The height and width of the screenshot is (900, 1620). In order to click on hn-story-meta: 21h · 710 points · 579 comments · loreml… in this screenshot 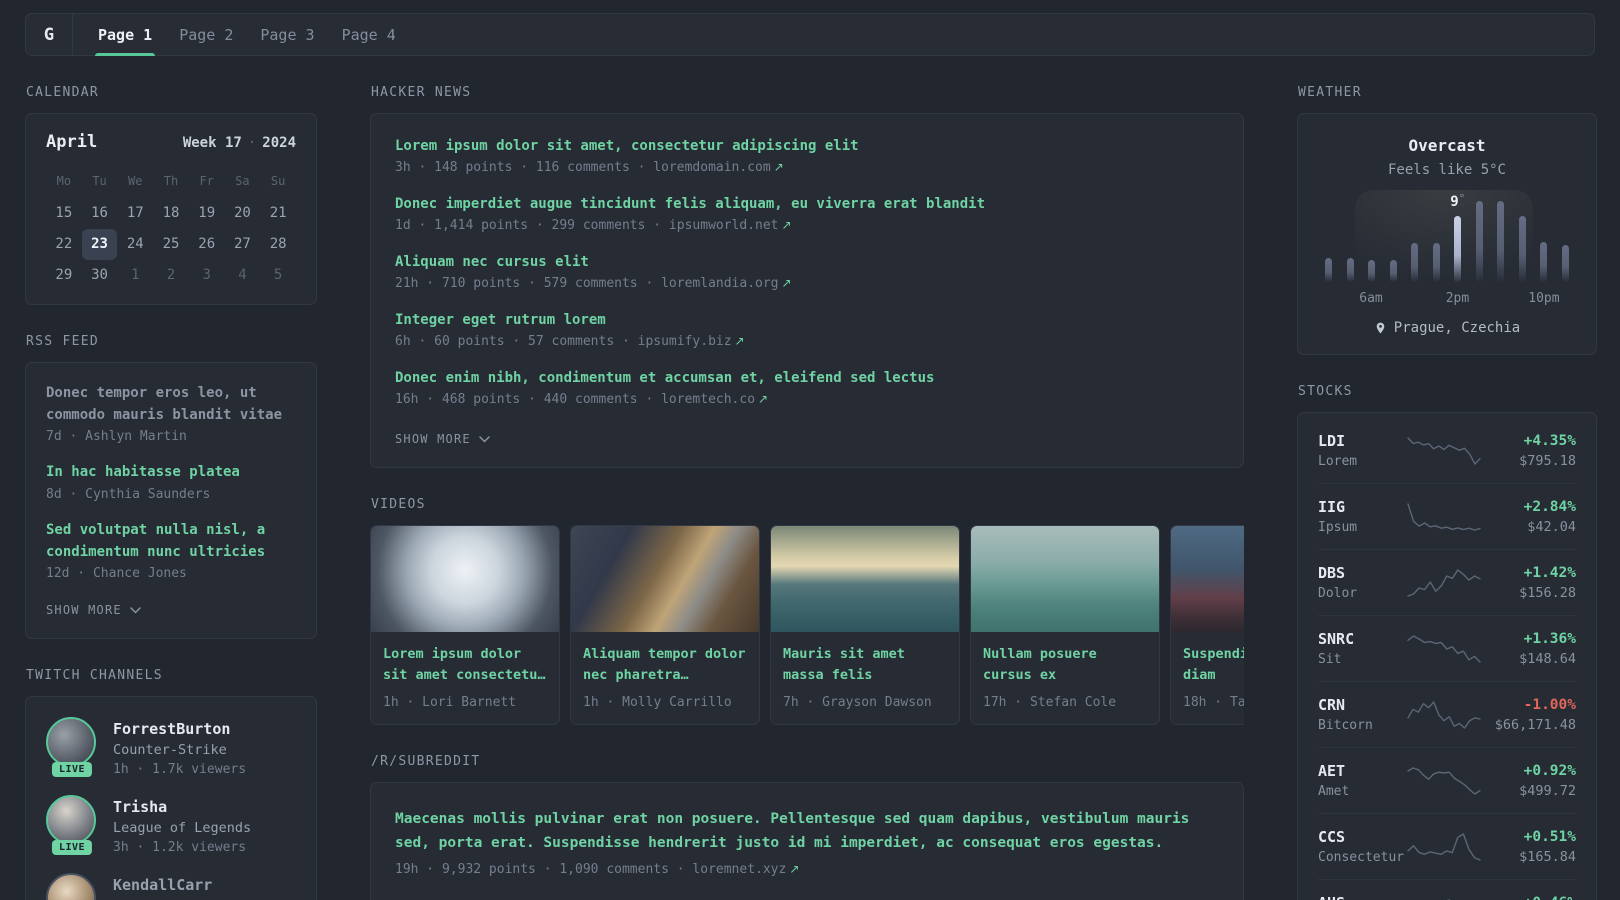, I will do `click(593, 283)`.